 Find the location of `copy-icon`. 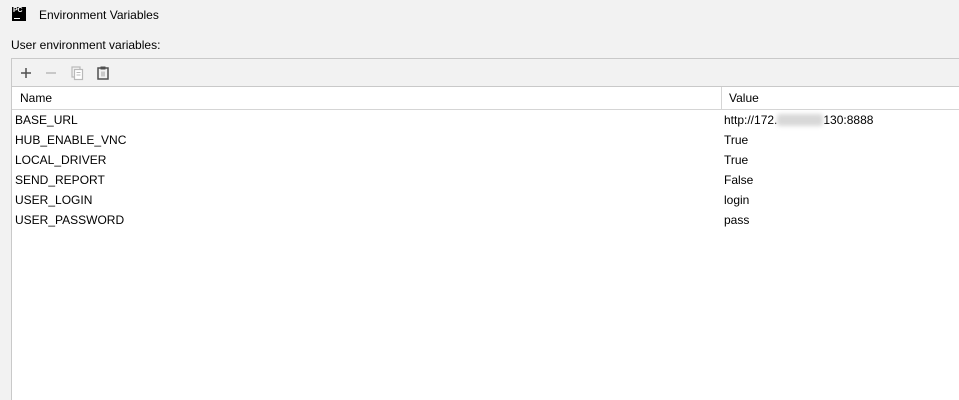

copy-icon is located at coordinates (77, 73).